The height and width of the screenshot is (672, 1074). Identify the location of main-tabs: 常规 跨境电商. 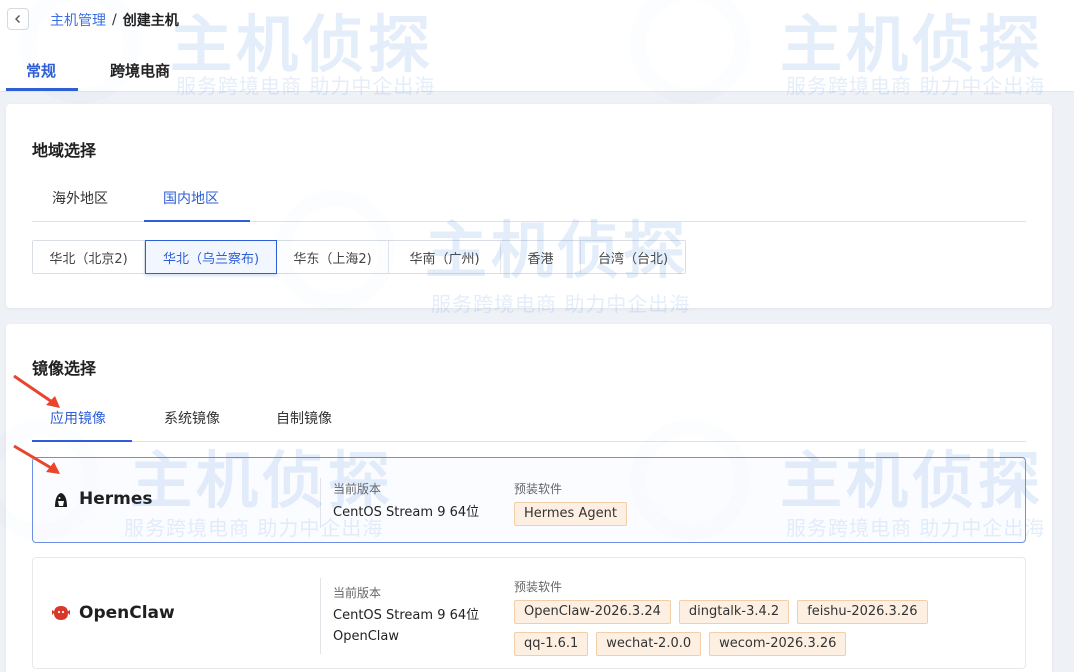
(537, 69).